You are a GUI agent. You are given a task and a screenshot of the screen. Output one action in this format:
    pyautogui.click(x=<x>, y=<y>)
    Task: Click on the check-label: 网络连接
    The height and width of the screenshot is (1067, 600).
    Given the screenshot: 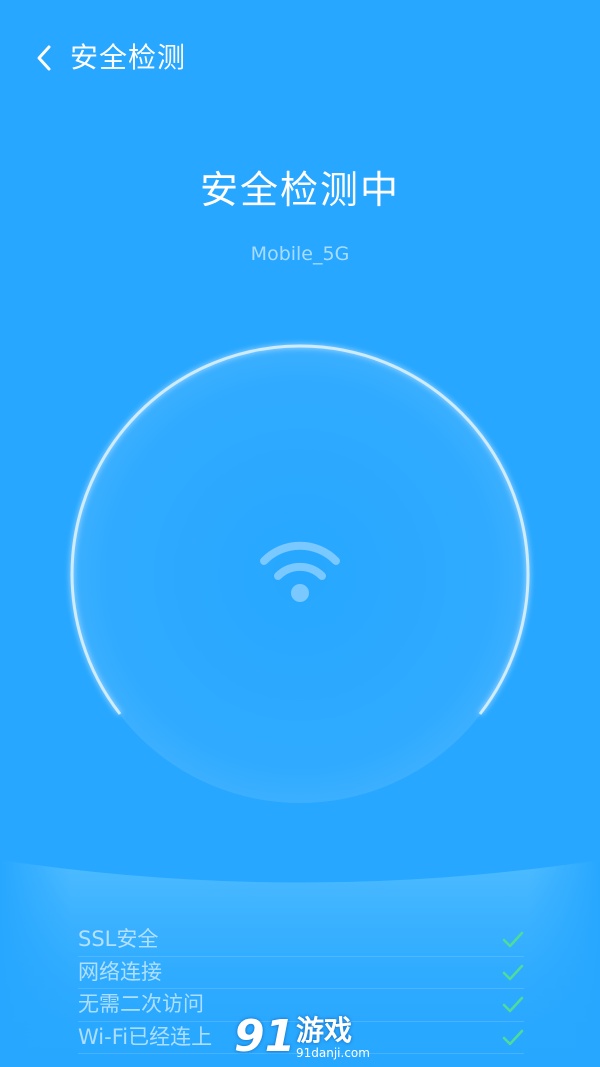 What is the action you would take?
    pyautogui.click(x=120, y=971)
    